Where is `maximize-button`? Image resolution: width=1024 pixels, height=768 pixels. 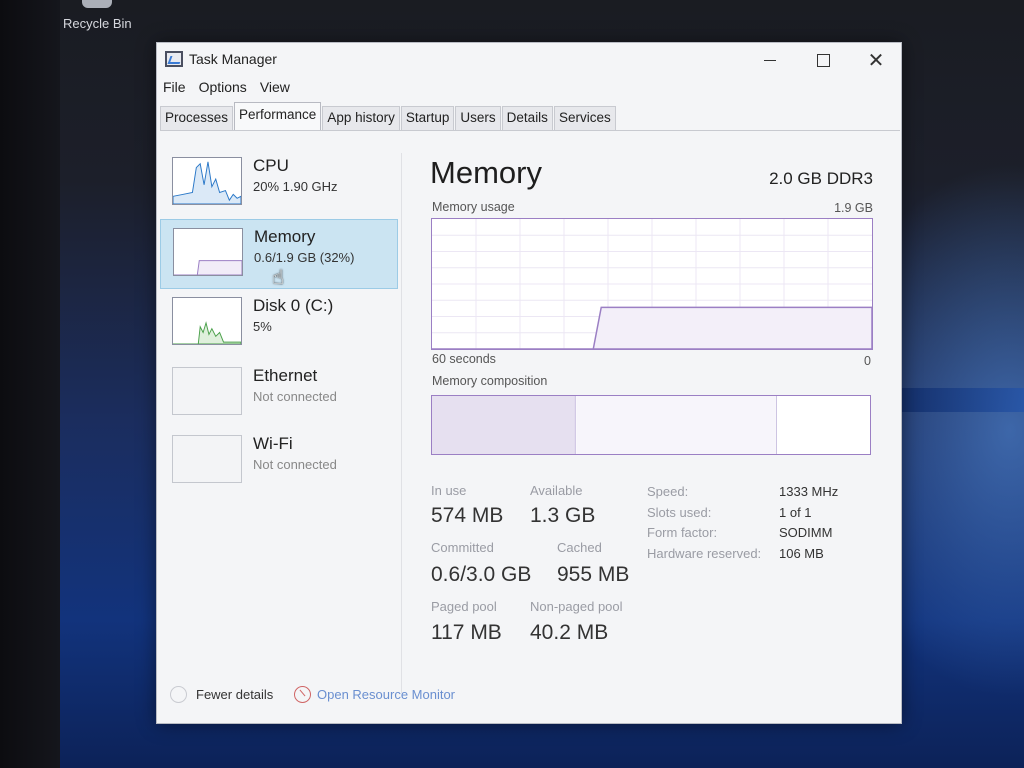 maximize-button is located at coordinates (823, 60).